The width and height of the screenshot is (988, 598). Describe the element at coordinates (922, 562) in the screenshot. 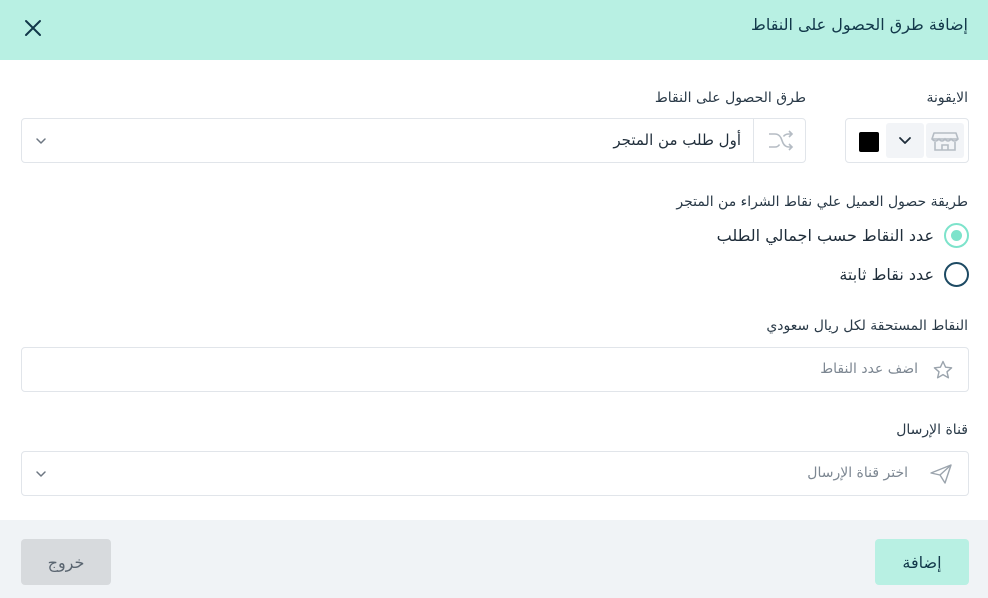

I see `add-button: إضافة` at that location.